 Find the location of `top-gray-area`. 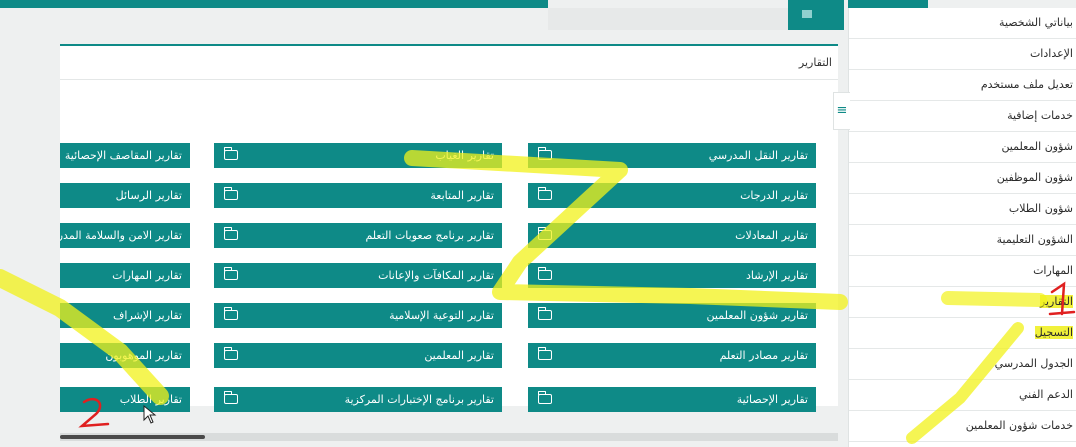

top-gray-area is located at coordinates (668, 19).